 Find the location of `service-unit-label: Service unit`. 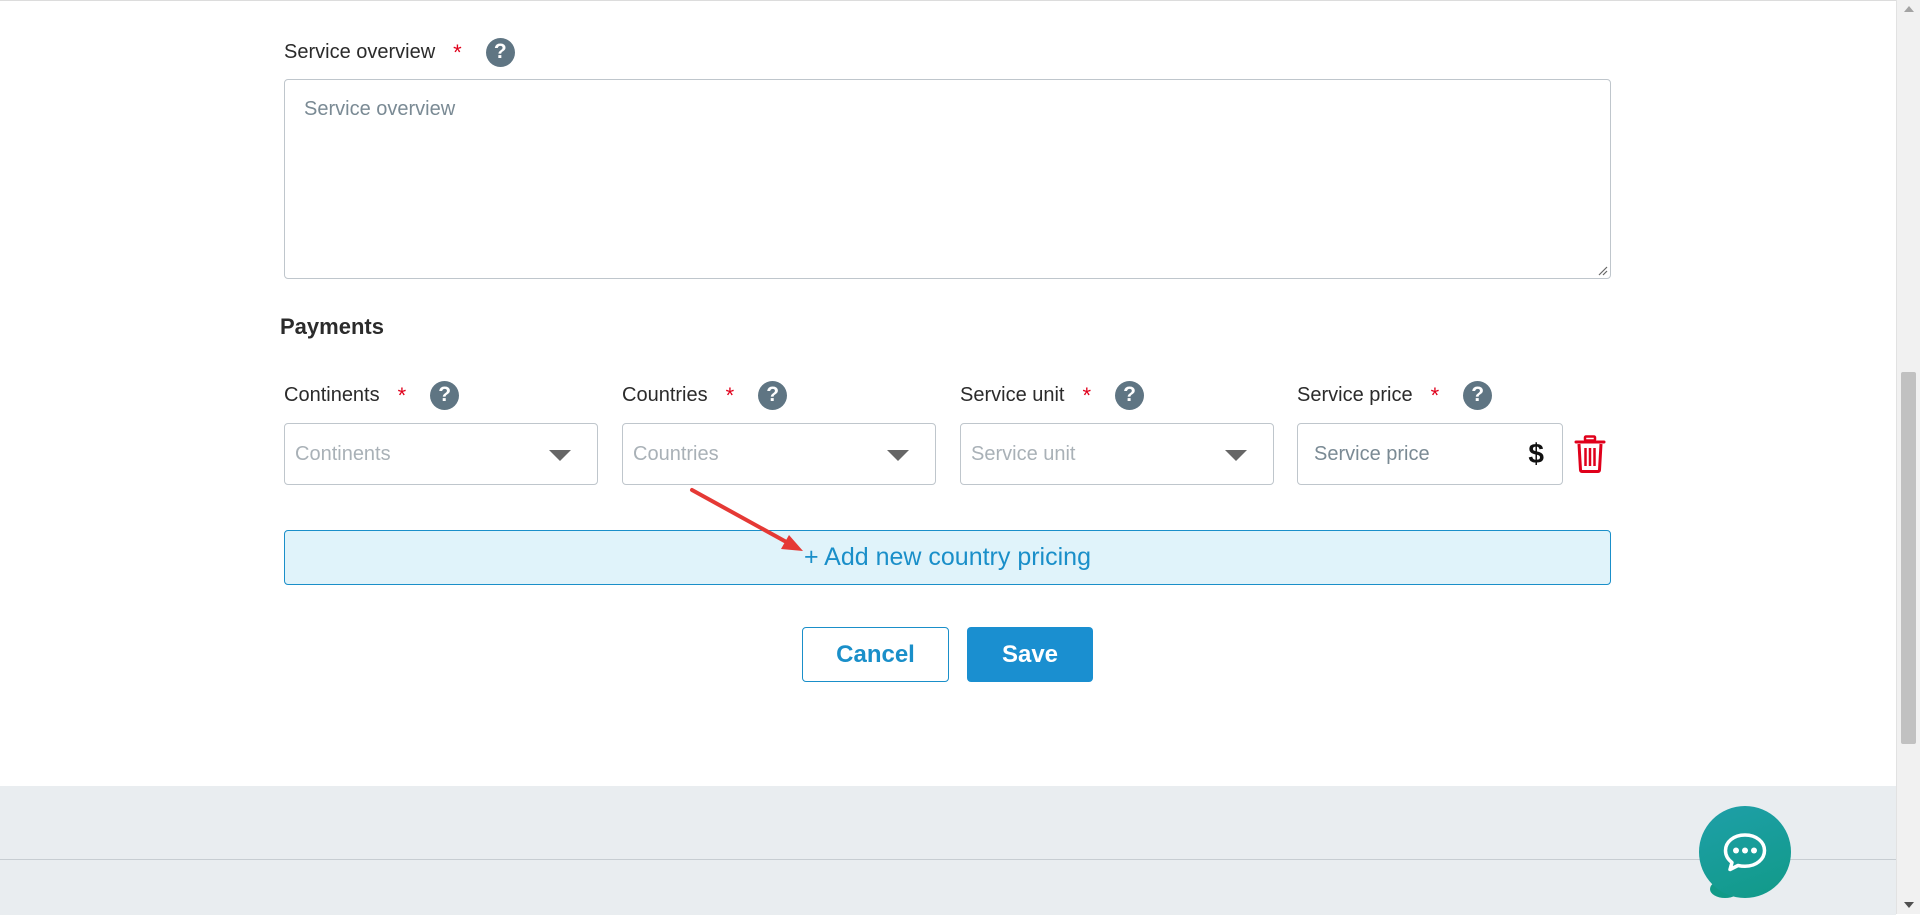

service-unit-label: Service unit is located at coordinates (1012, 394).